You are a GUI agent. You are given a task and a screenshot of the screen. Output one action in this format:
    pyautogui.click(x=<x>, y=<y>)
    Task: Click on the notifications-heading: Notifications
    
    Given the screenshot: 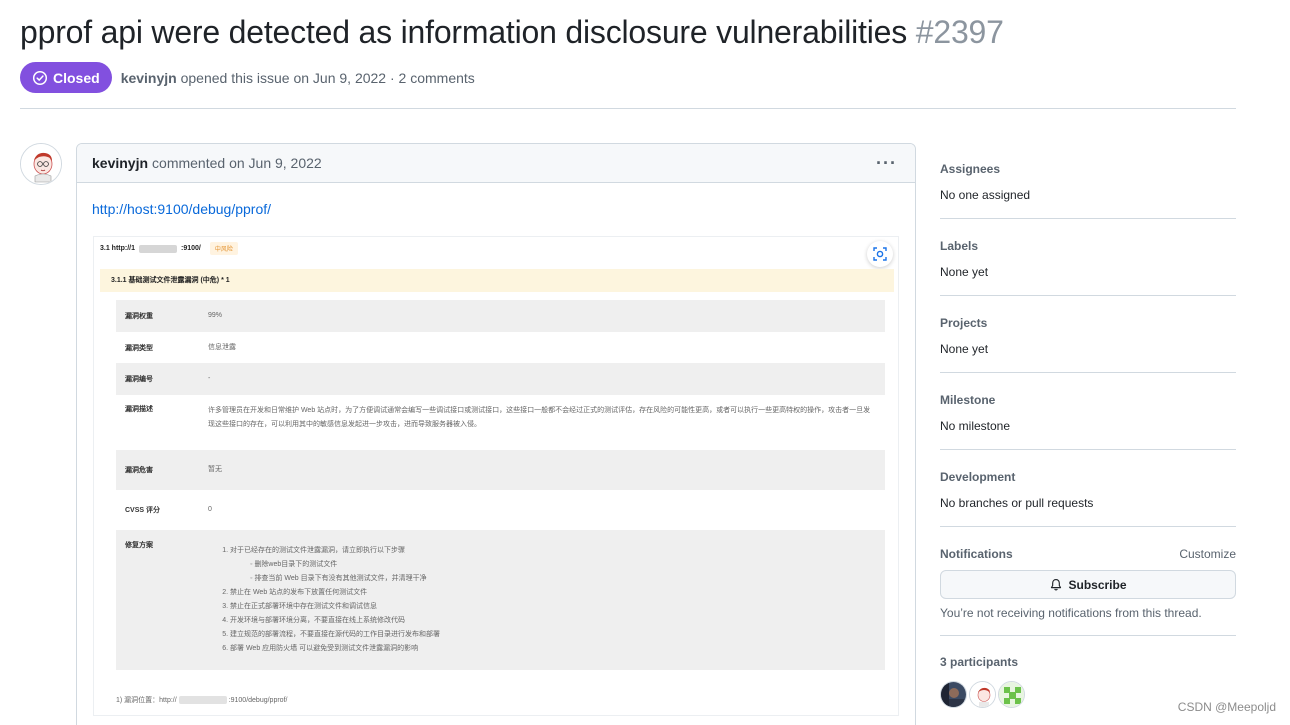 What is the action you would take?
    pyautogui.click(x=976, y=554)
    